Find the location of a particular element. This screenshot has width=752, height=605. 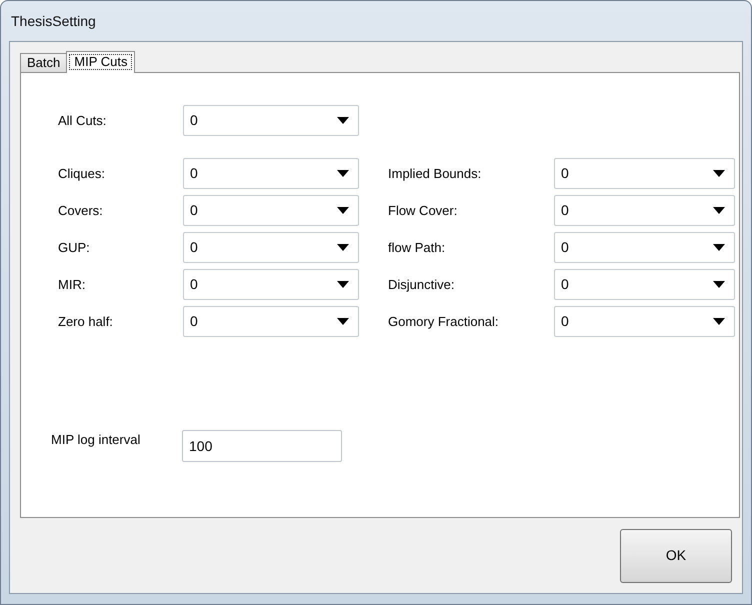

field-label: flow Path: is located at coordinates (417, 247).